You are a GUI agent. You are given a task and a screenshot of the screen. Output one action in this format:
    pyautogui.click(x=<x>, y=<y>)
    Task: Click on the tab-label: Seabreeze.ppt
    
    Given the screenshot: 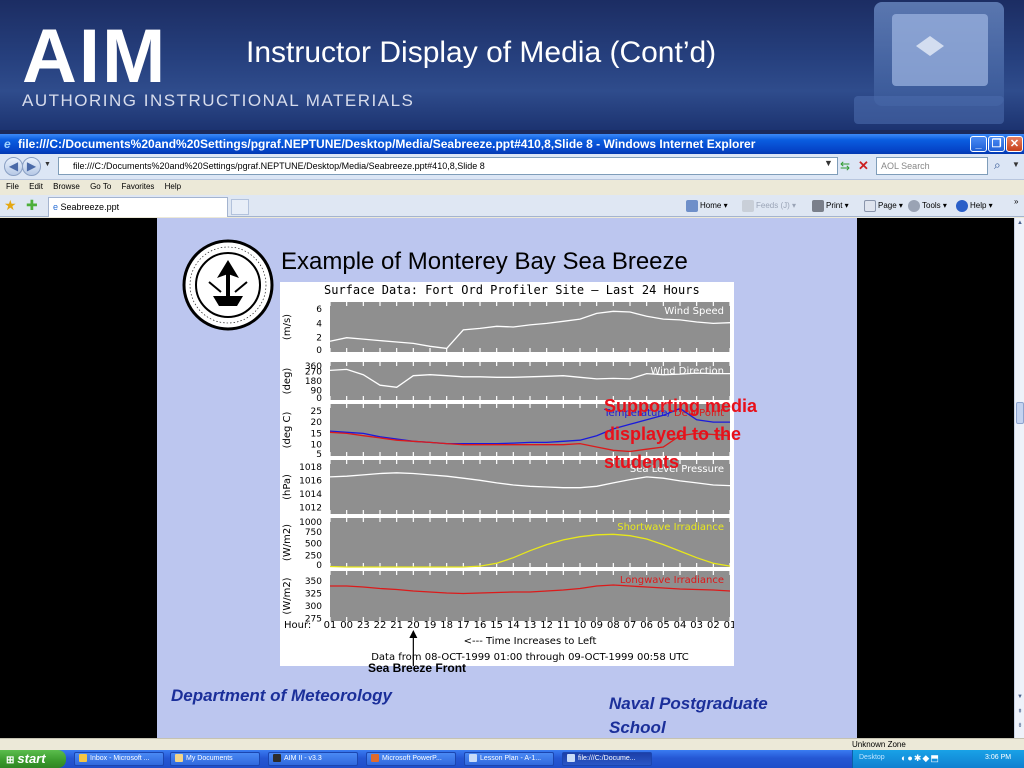 What is the action you would take?
    pyautogui.click(x=90, y=207)
    